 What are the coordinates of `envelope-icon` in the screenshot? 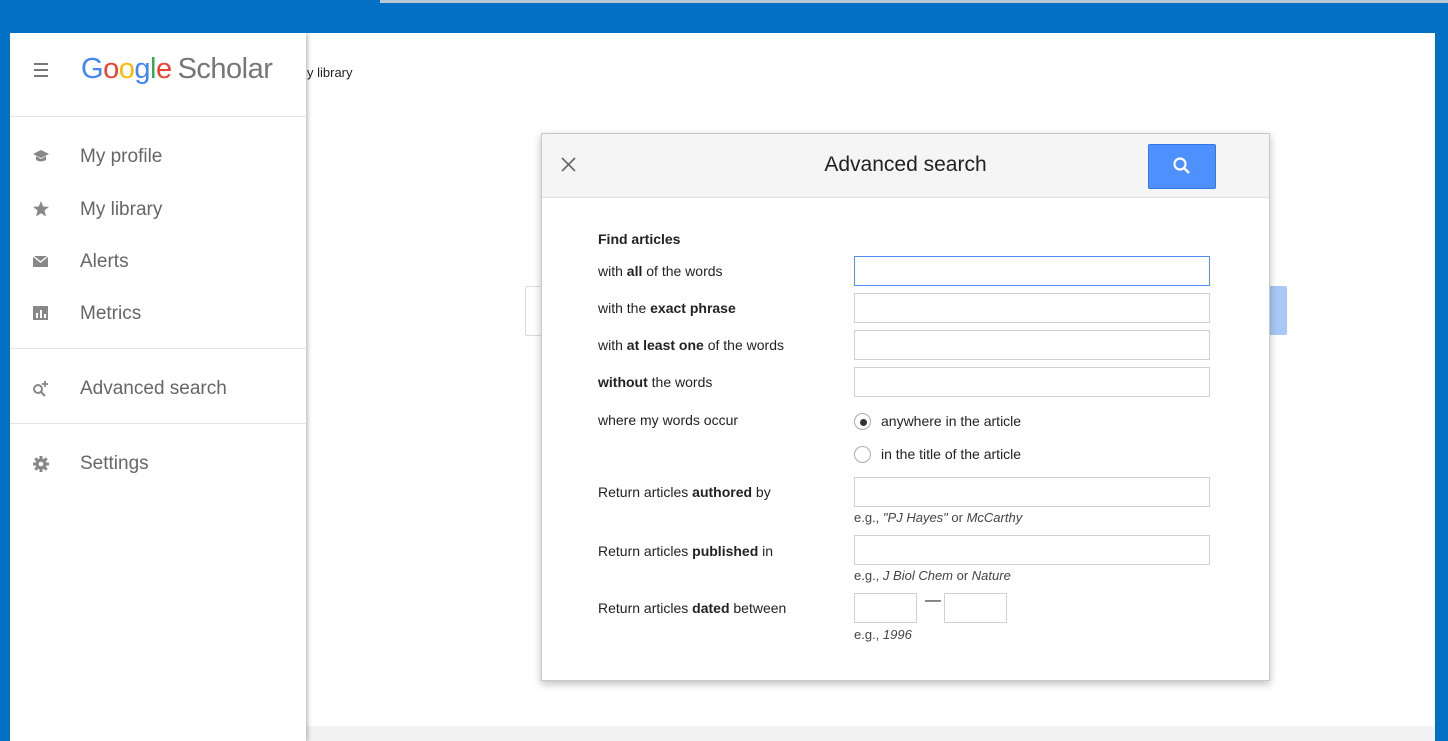 It's located at (41, 261).